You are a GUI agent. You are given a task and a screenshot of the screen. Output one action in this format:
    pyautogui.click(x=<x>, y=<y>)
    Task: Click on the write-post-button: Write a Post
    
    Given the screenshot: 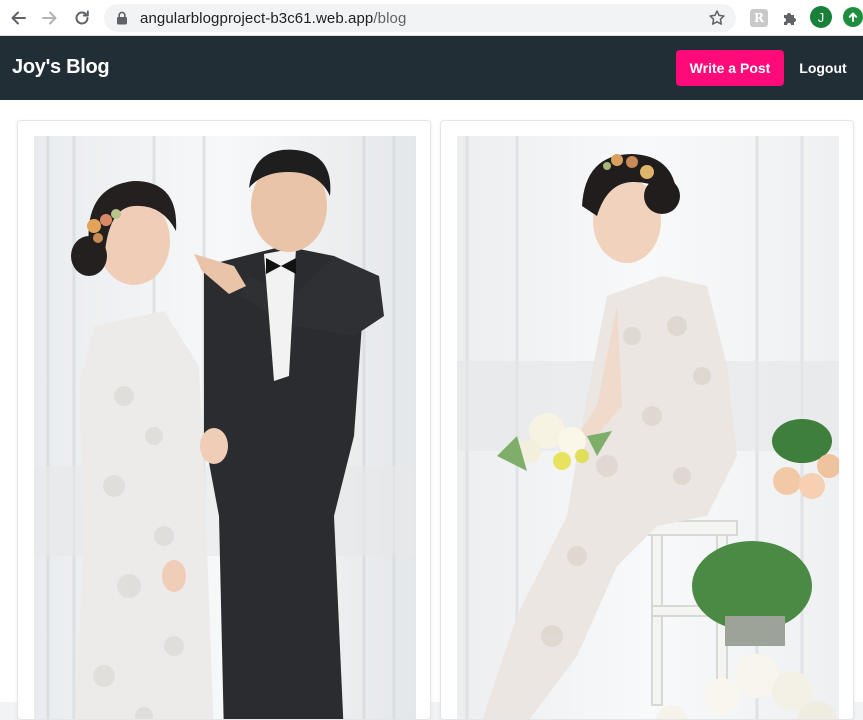 What is the action you would take?
    pyautogui.click(x=730, y=68)
    